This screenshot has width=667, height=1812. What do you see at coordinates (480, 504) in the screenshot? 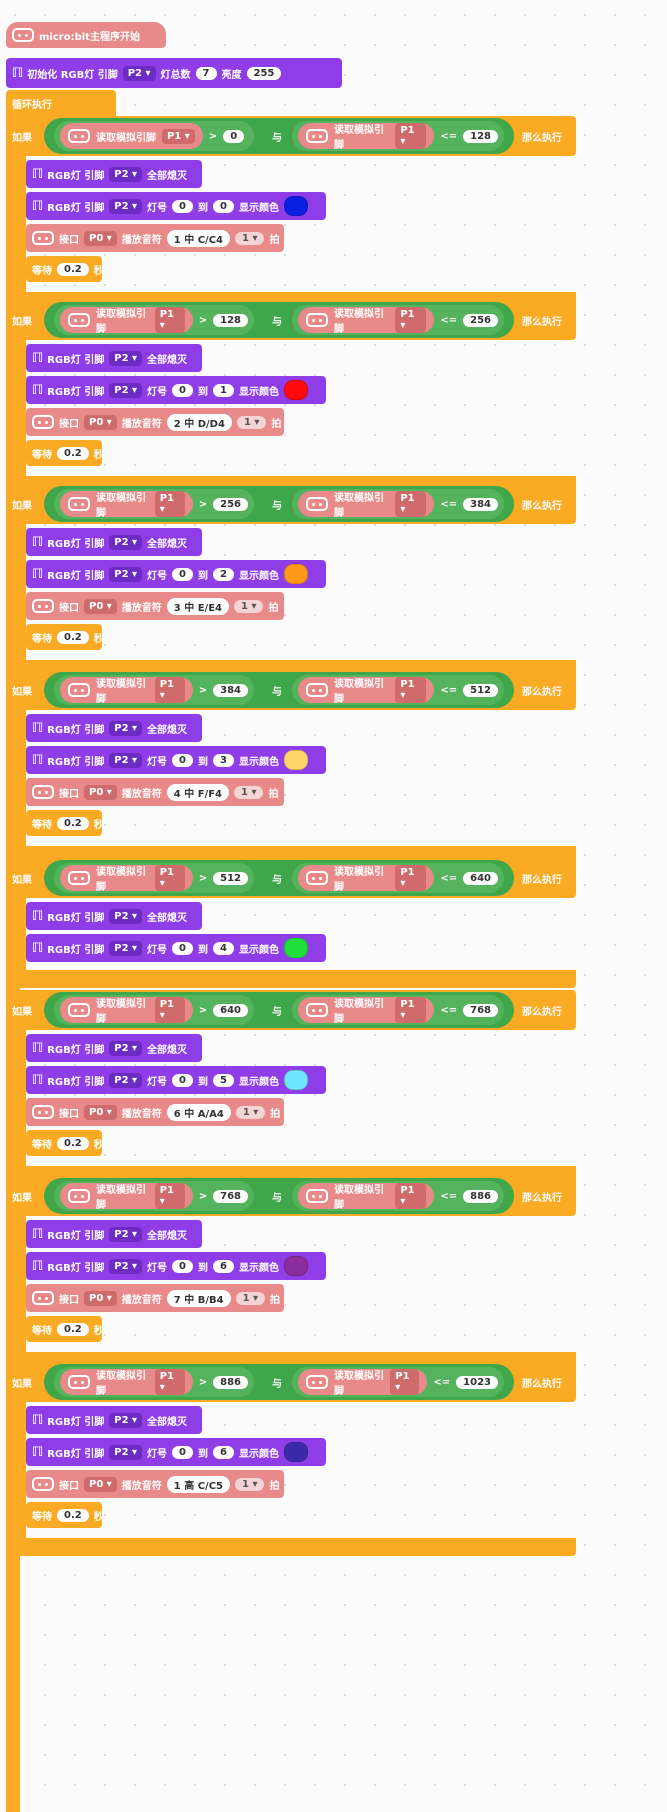
I see `upper-bound-input: 384` at bounding box center [480, 504].